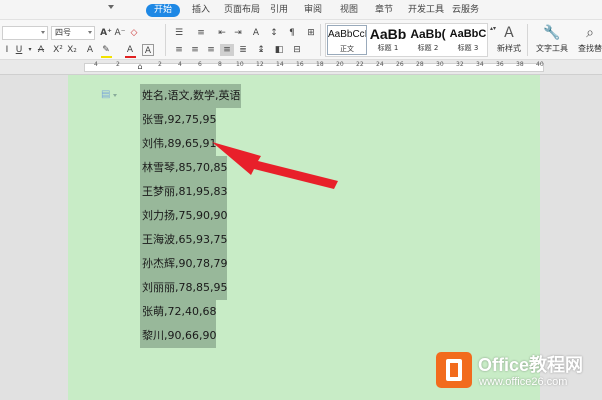 The image size is (602, 400). Describe the element at coordinates (531, 365) in the screenshot. I see `watermark-title: Office教程网` at that location.